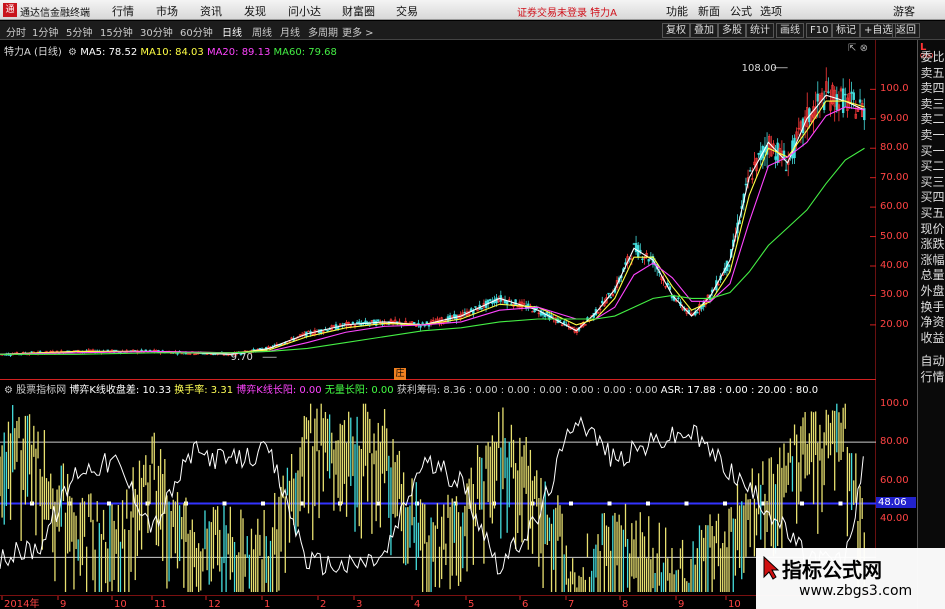 The height and width of the screenshot is (609, 945). I want to click on time-tick-label: 2014年, so click(21, 603).